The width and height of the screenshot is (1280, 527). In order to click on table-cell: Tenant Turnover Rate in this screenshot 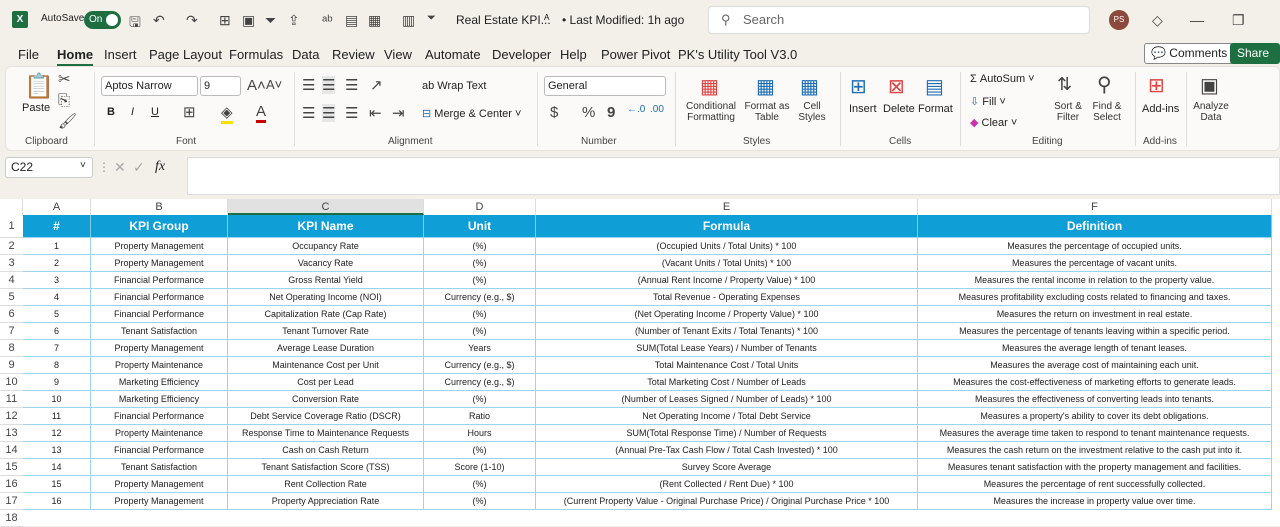, I will do `click(326, 331)`.